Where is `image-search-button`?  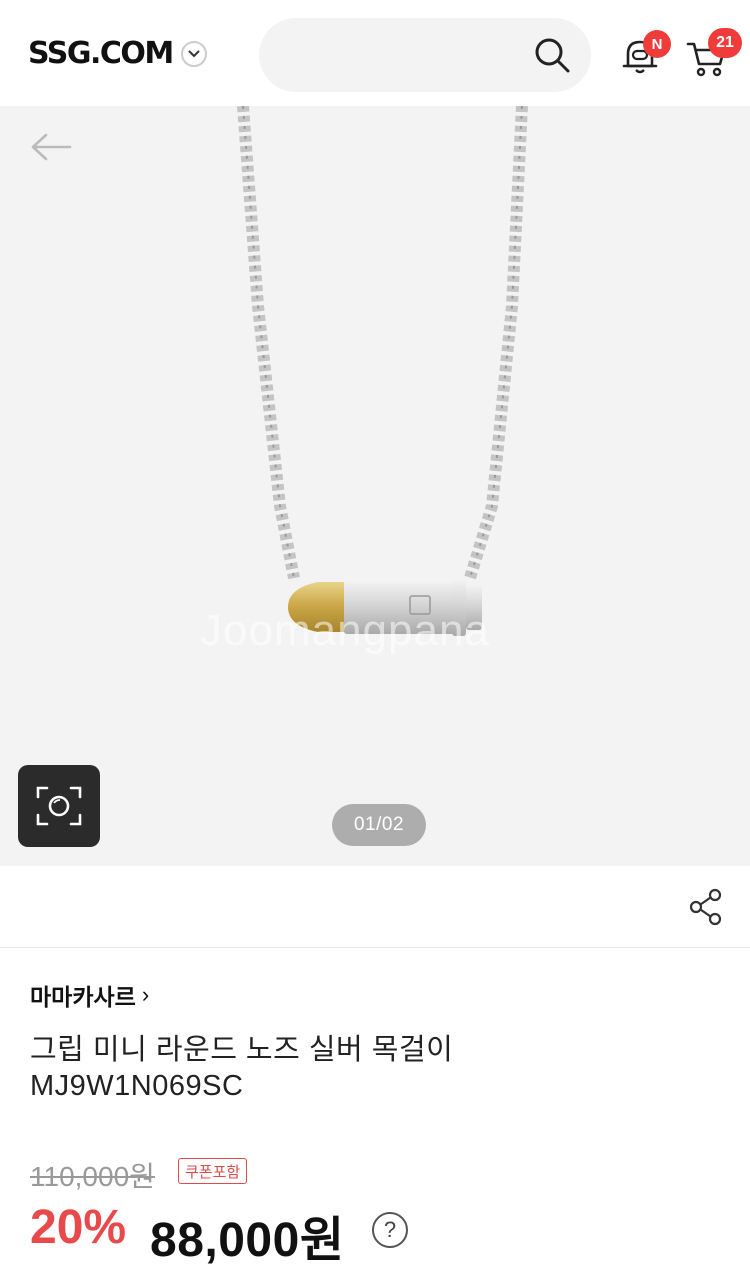
image-search-button is located at coordinates (59, 806).